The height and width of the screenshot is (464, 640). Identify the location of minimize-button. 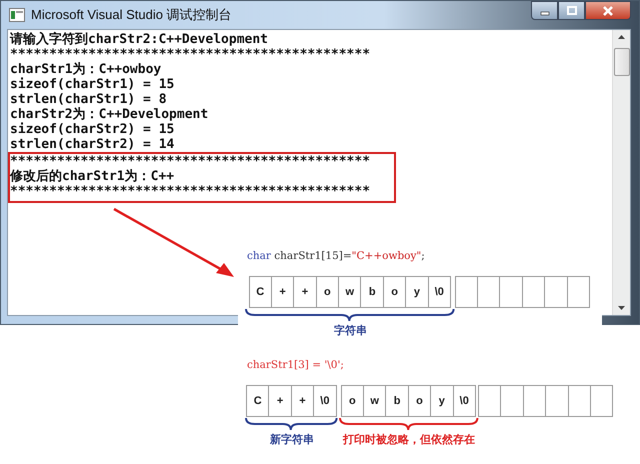
(544, 10).